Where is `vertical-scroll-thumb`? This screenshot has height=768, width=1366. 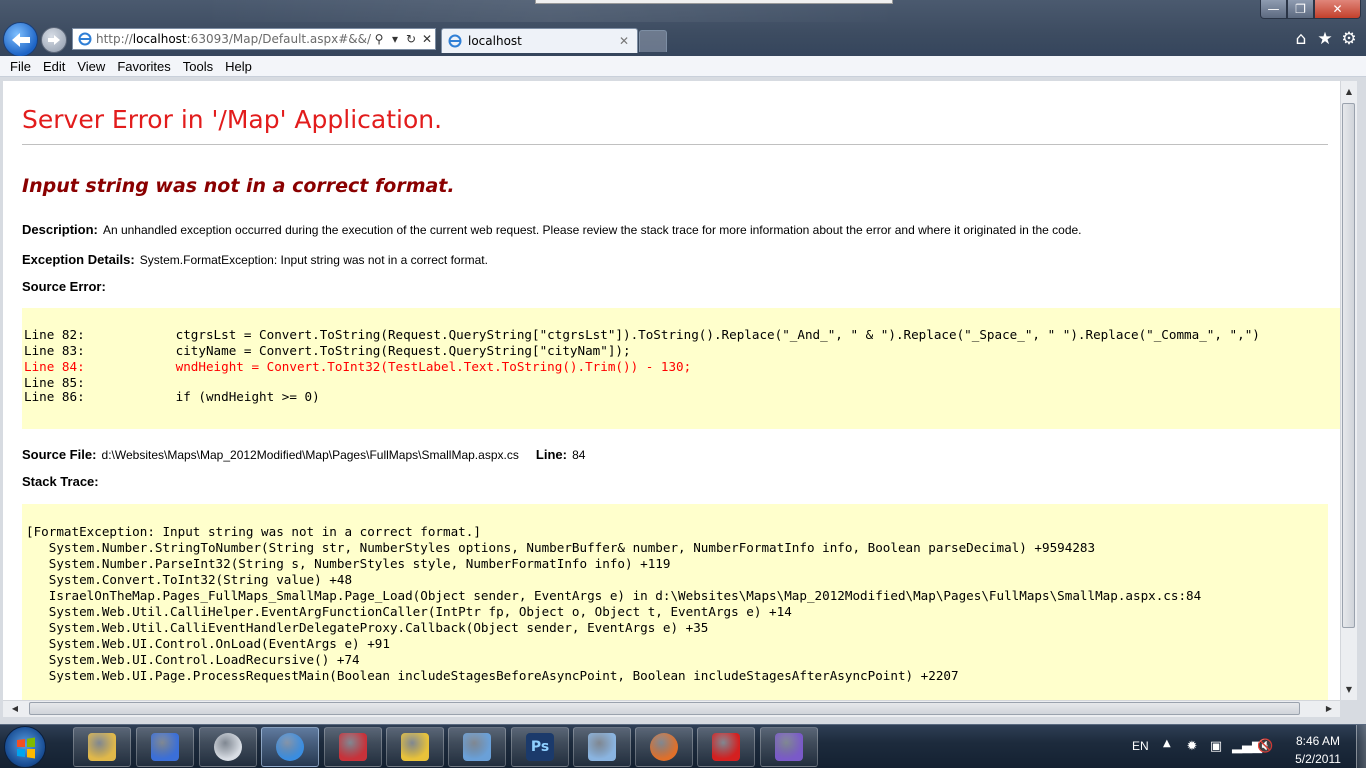 vertical-scroll-thumb is located at coordinates (1348, 365).